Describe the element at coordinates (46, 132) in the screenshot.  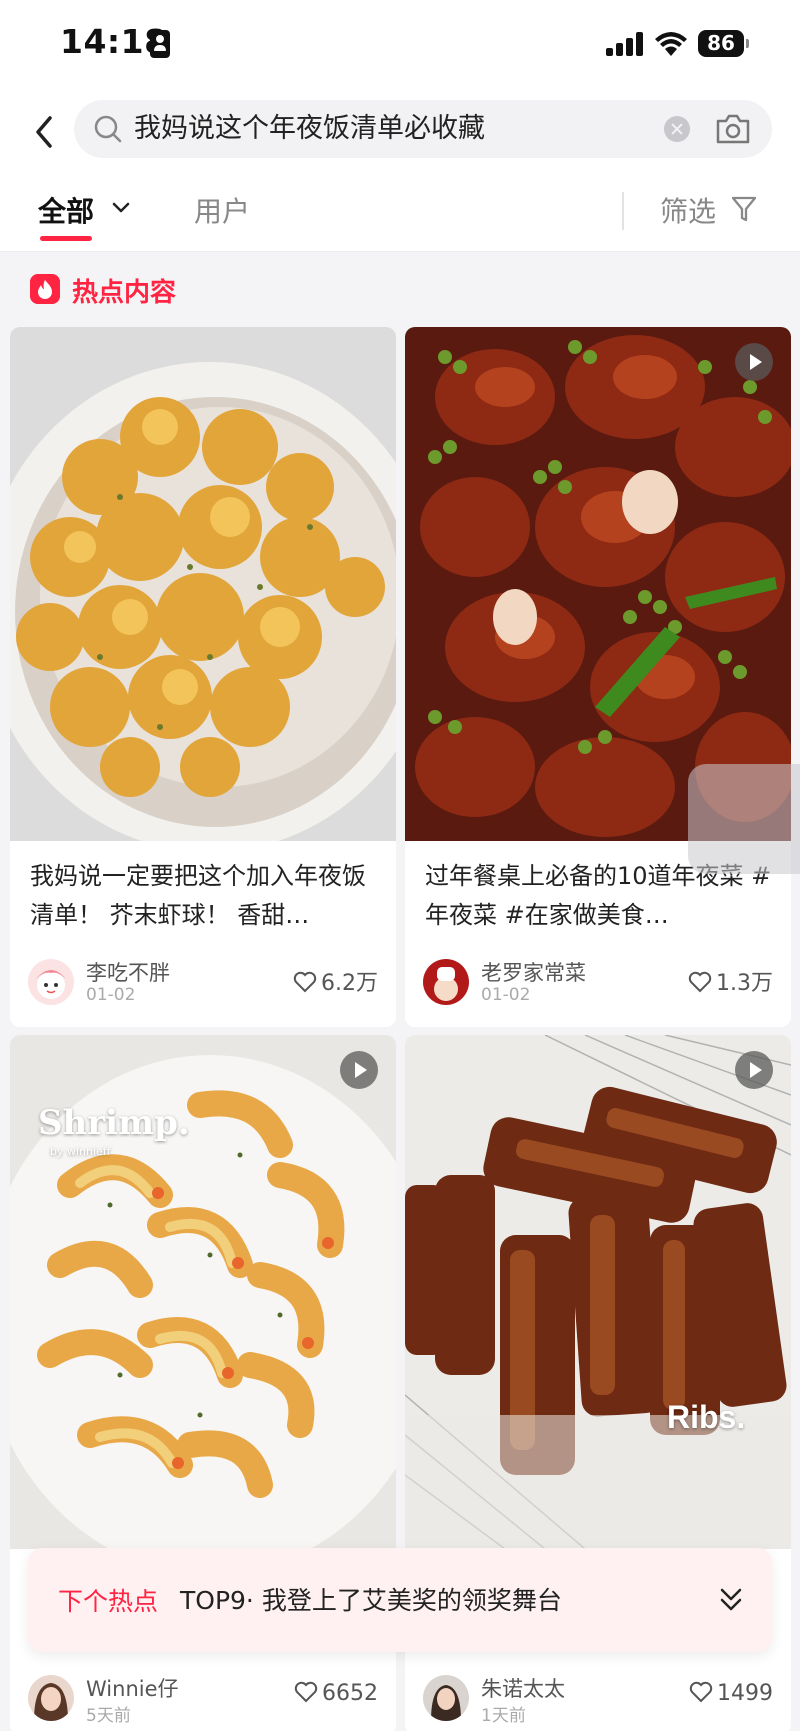
I see `back-icon` at that location.